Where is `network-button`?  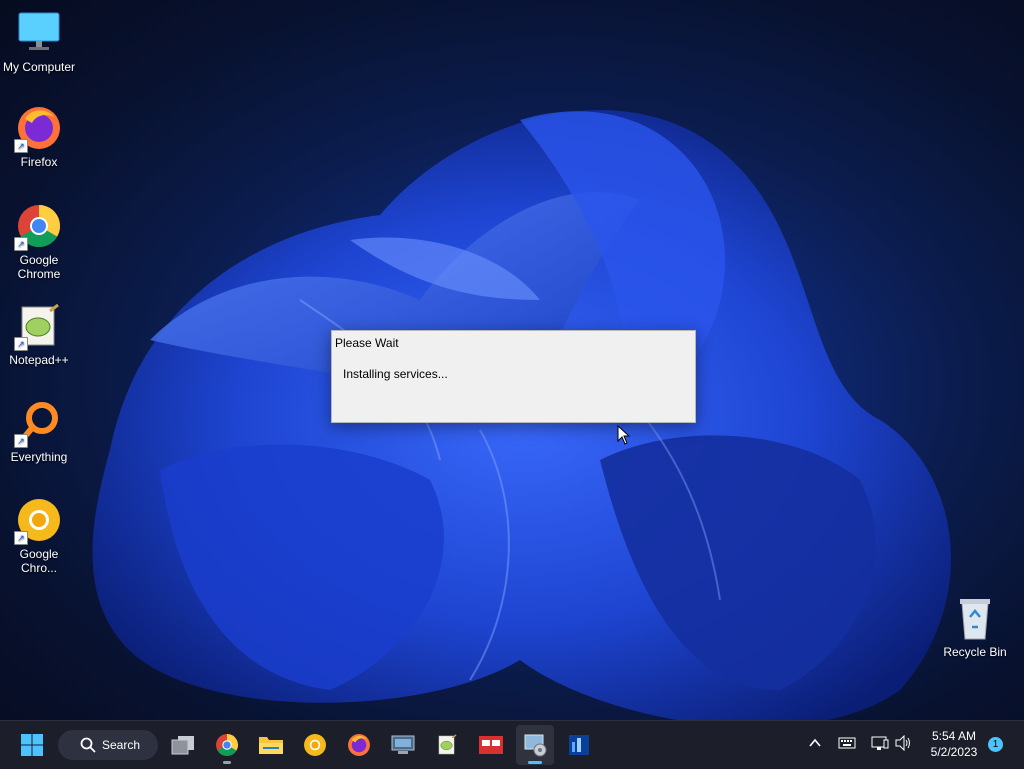 network-button is located at coordinates (880, 744).